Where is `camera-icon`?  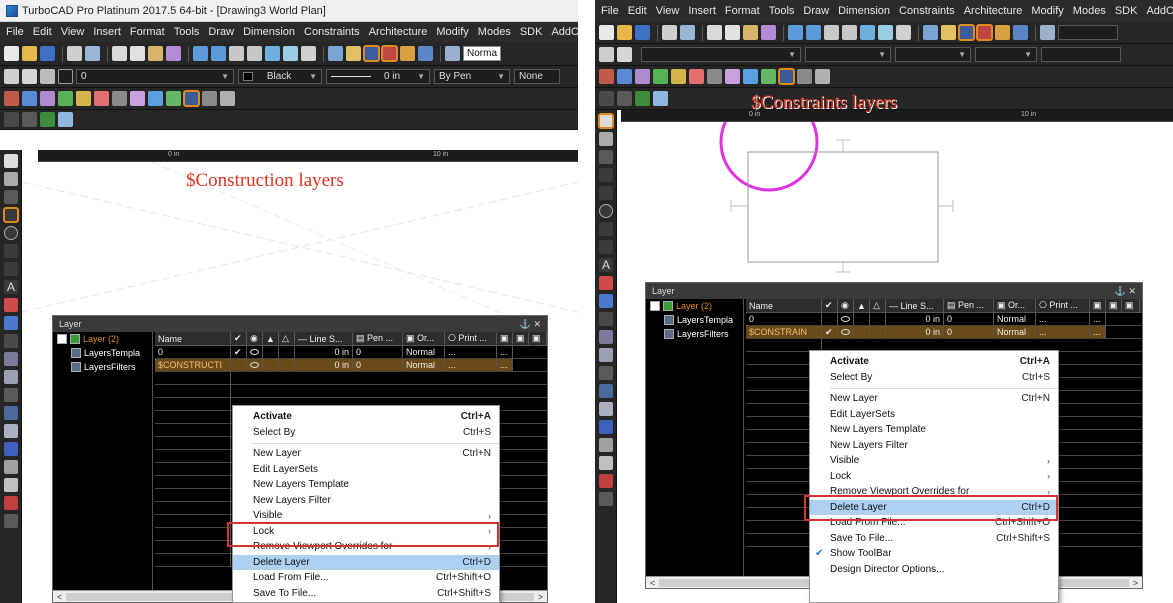
camera-icon is located at coordinates (227, 98).